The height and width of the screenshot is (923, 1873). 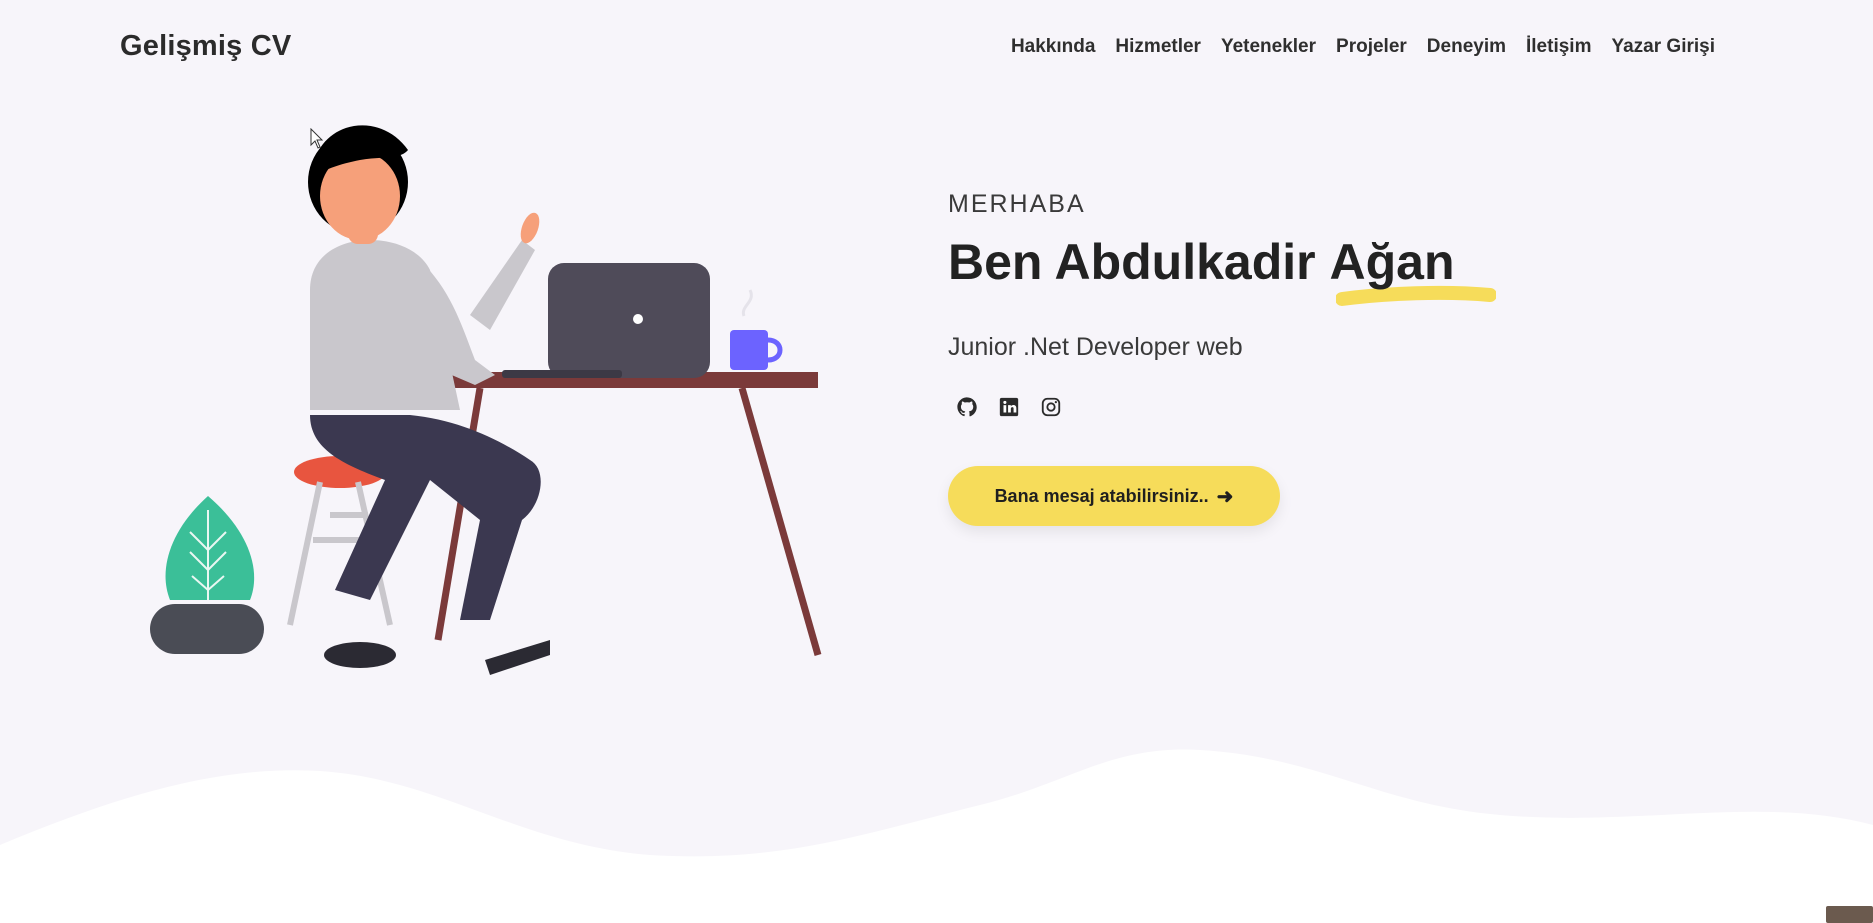 I want to click on name-last-highlighted: Ağan, so click(x=1412, y=269).